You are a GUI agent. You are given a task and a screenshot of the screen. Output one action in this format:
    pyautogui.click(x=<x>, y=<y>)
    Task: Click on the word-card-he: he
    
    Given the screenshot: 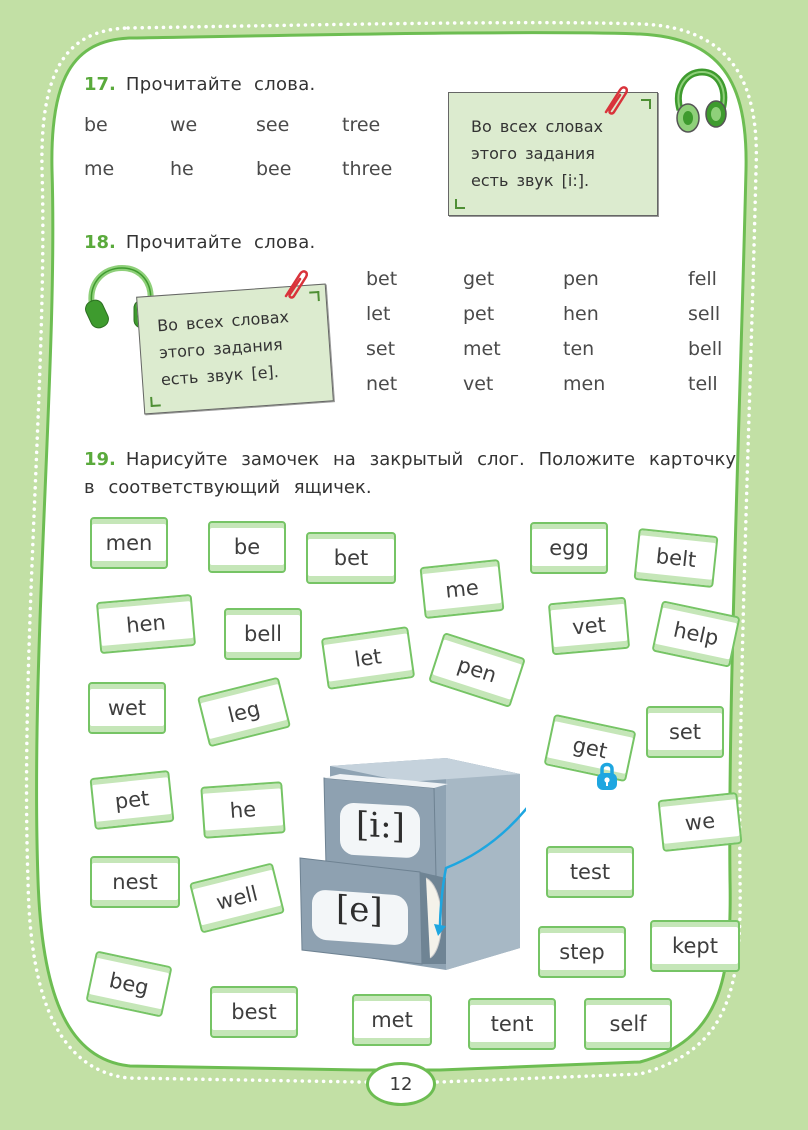 What is the action you would take?
    pyautogui.click(x=243, y=810)
    